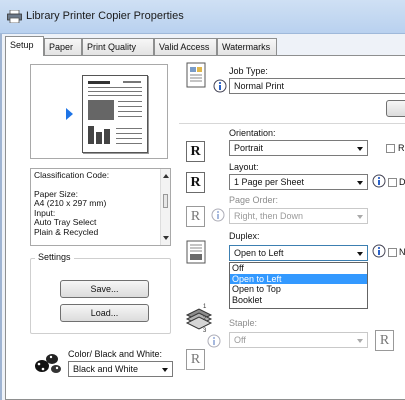 Image resolution: width=405 pixels, height=400 pixels. Describe the element at coordinates (66, 231) in the screenshot. I see `info-line: Plain & Recycled` at that location.